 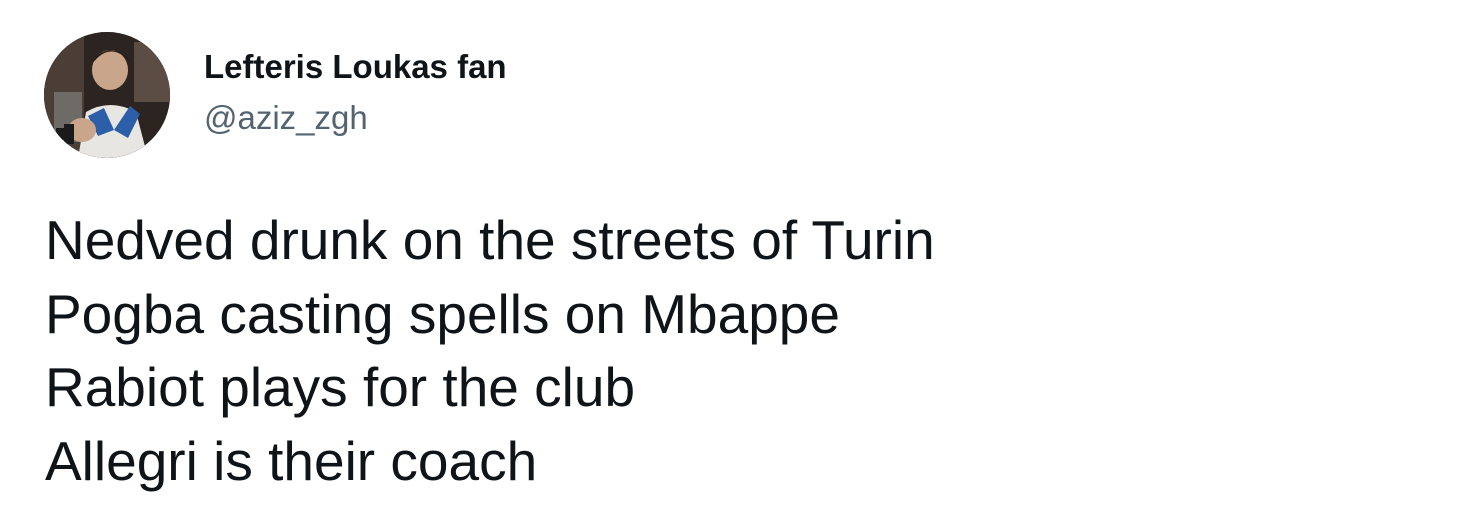 I want to click on profile-photo-icon, so click(x=107, y=95).